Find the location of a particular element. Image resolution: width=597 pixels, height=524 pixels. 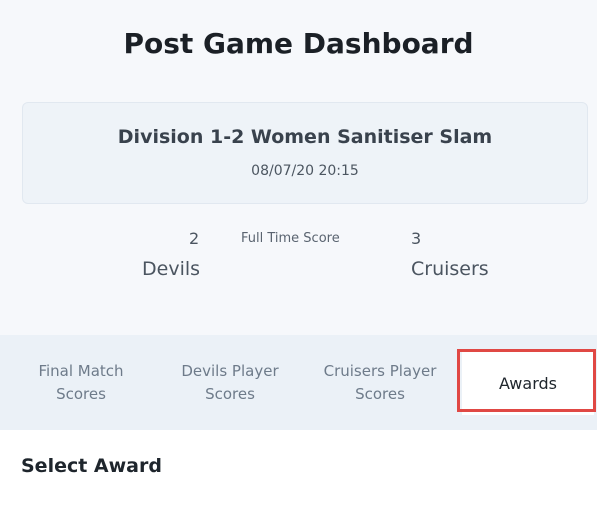

tab-label-line1: Cruisers Player is located at coordinates (380, 370).